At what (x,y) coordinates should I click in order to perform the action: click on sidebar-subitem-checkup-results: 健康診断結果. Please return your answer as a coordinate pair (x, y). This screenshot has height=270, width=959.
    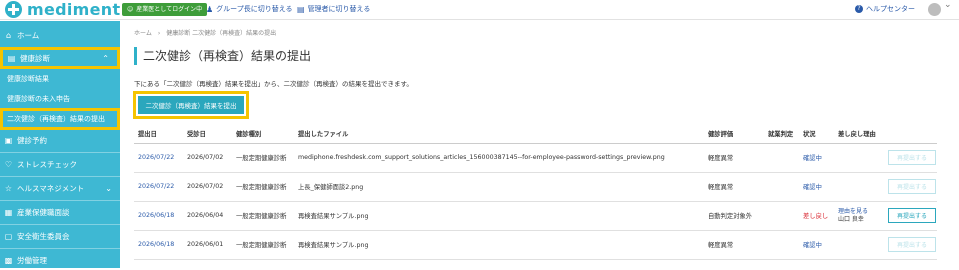
    Looking at the image, I should click on (60, 79).